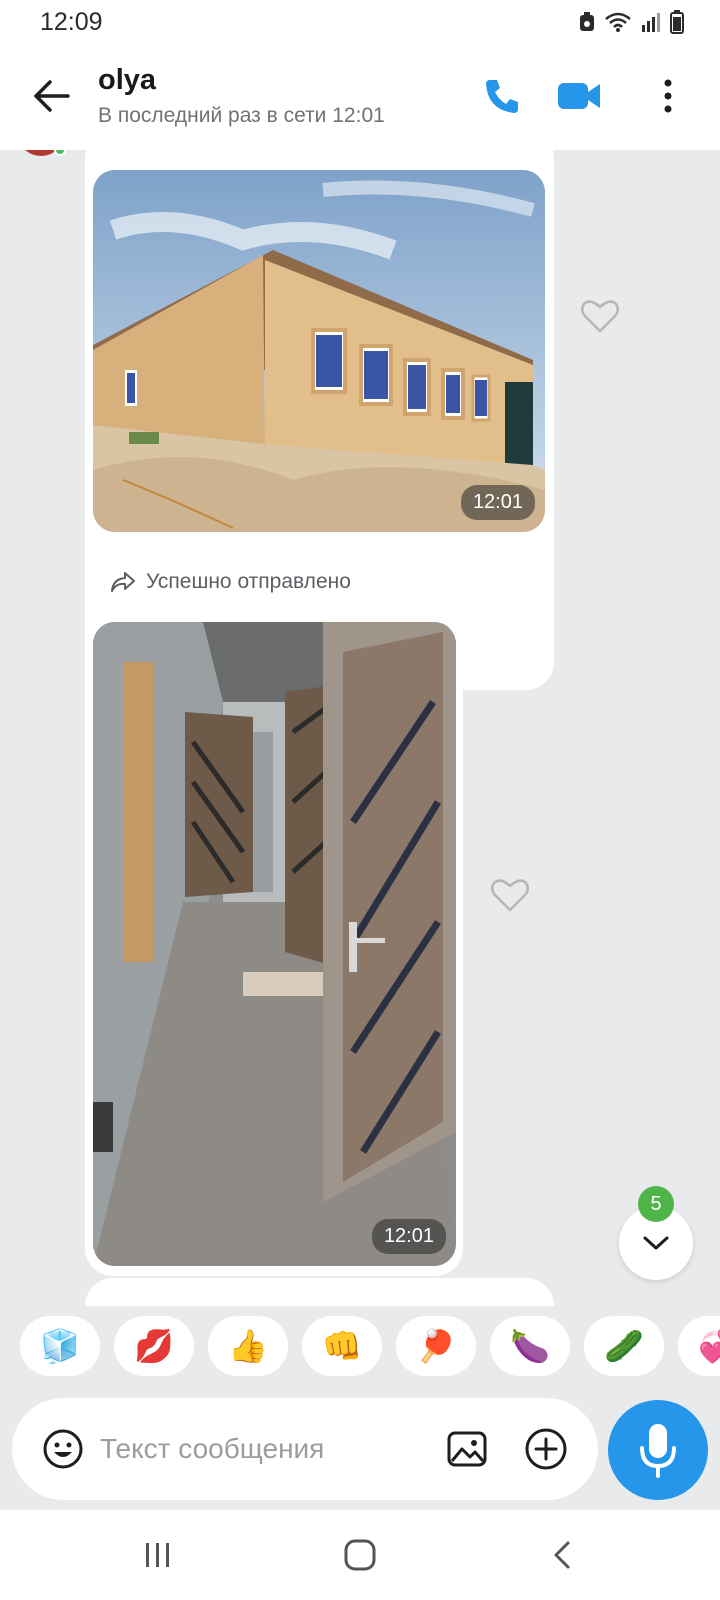 This screenshot has height=1600, width=720. Describe the element at coordinates (651, 22) in the screenshot. I see `signal-icon` at that location.